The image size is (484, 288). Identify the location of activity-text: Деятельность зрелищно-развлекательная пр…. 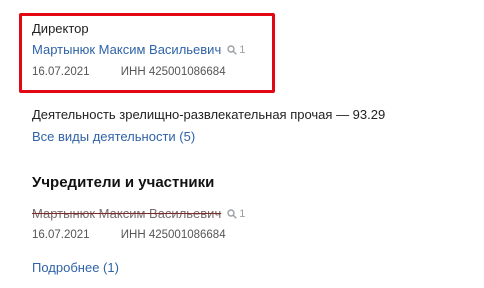
(209, 114).